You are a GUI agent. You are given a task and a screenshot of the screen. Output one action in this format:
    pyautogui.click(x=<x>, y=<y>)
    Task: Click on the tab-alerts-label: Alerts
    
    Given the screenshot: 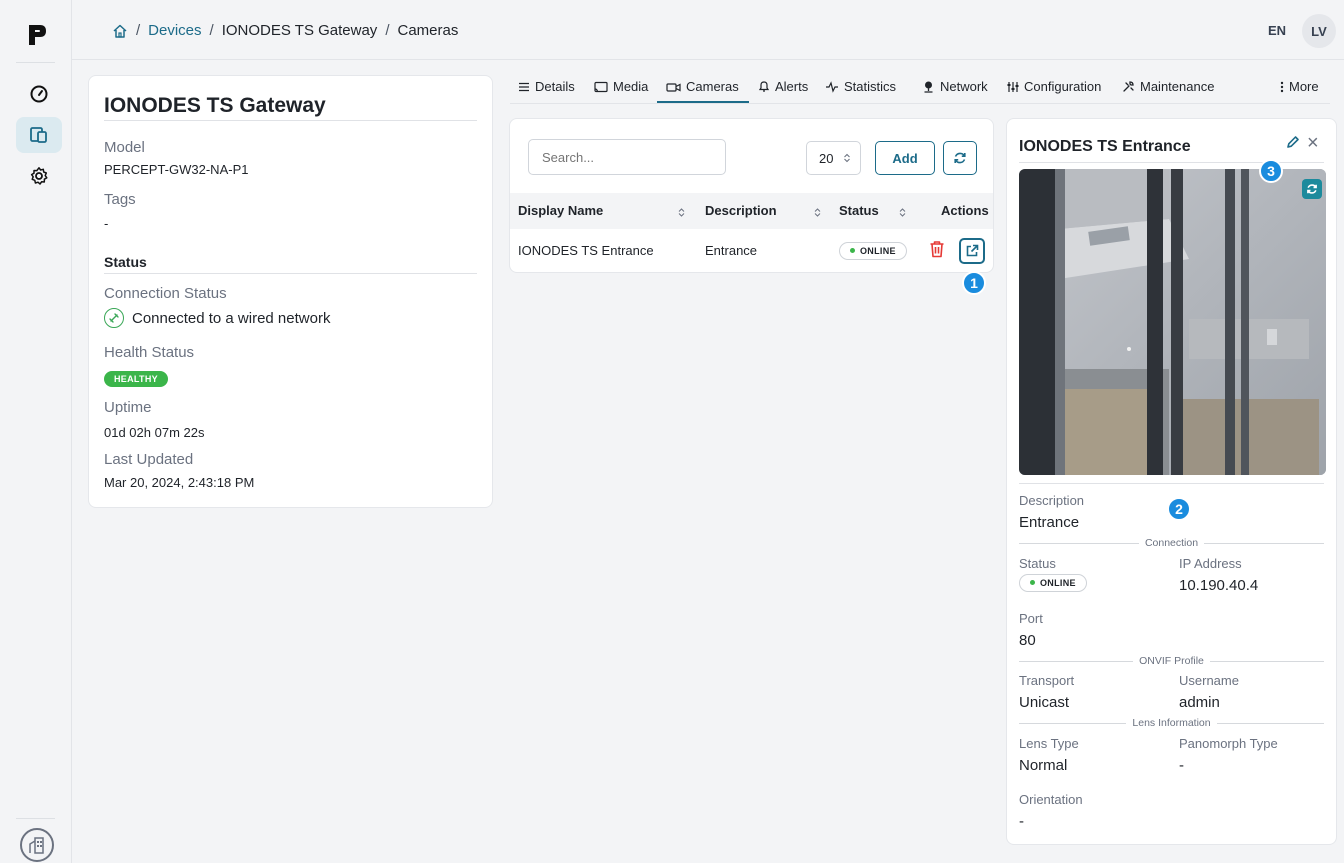 What is the action you would take?
    pyautogui.click(x=792, y=86)
    